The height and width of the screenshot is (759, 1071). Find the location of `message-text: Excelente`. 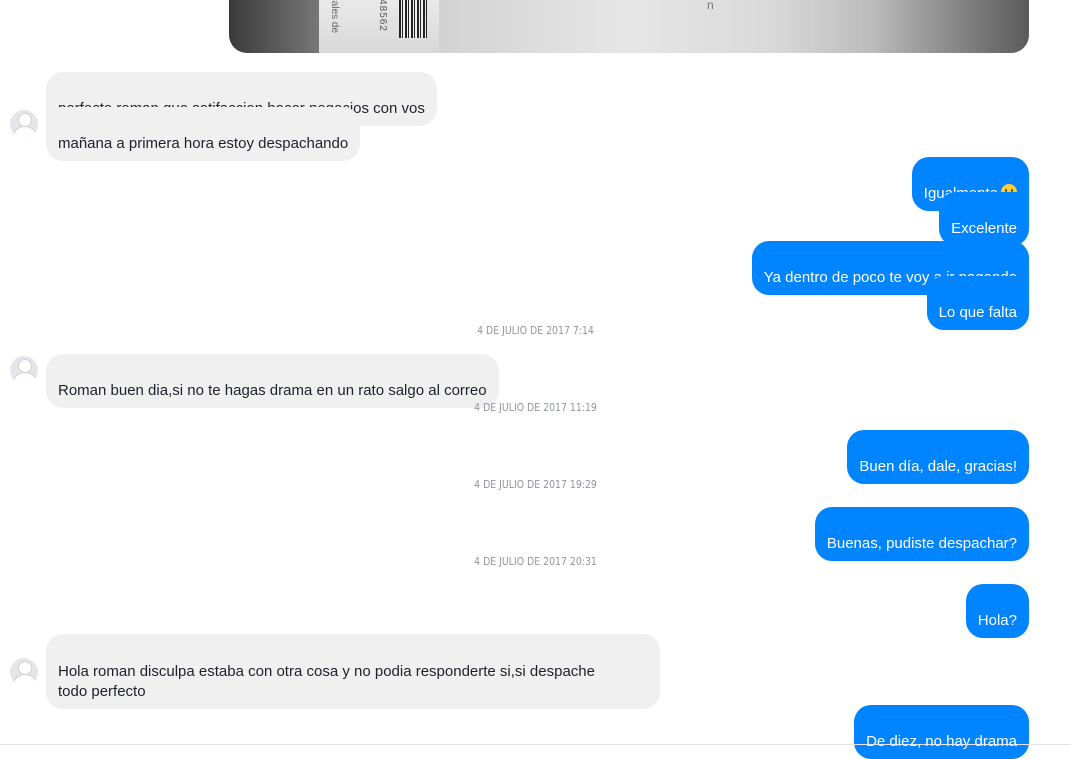

message-text: Excelente is located at coordinates (984, 228).